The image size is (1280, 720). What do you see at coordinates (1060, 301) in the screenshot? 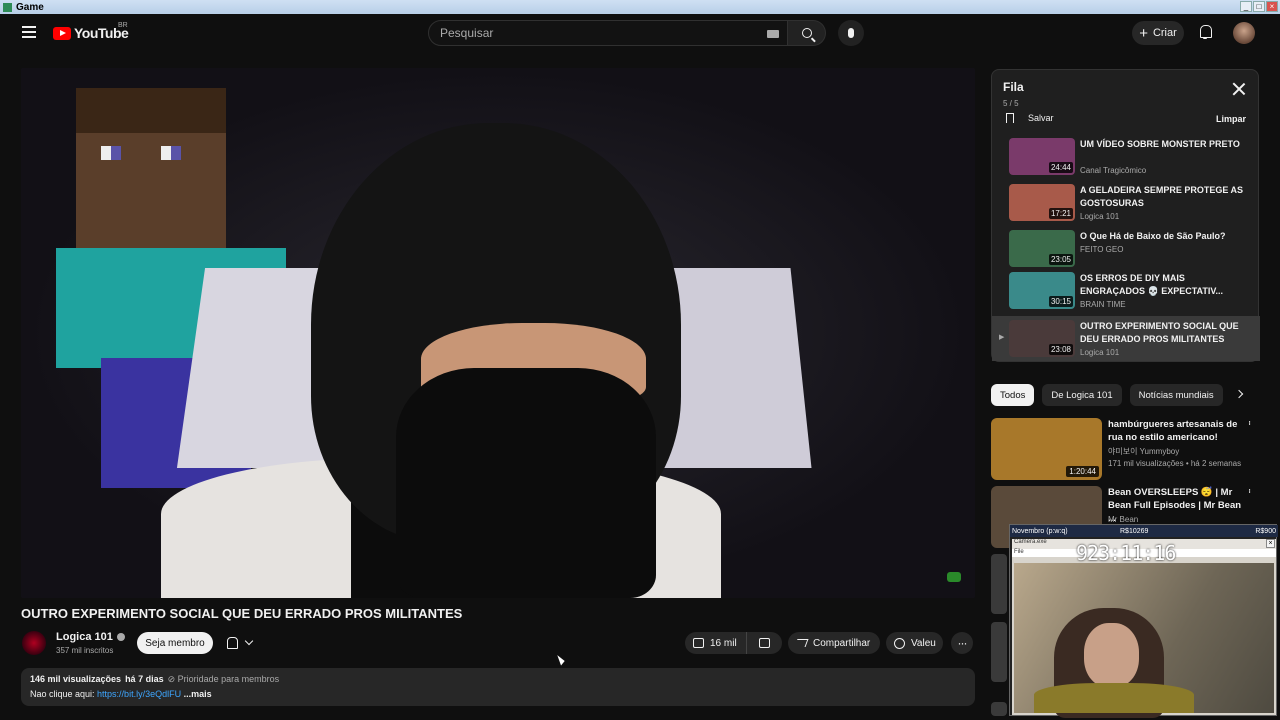
I see `queue-duration: 30:15` at bounding box center [1060, 301].